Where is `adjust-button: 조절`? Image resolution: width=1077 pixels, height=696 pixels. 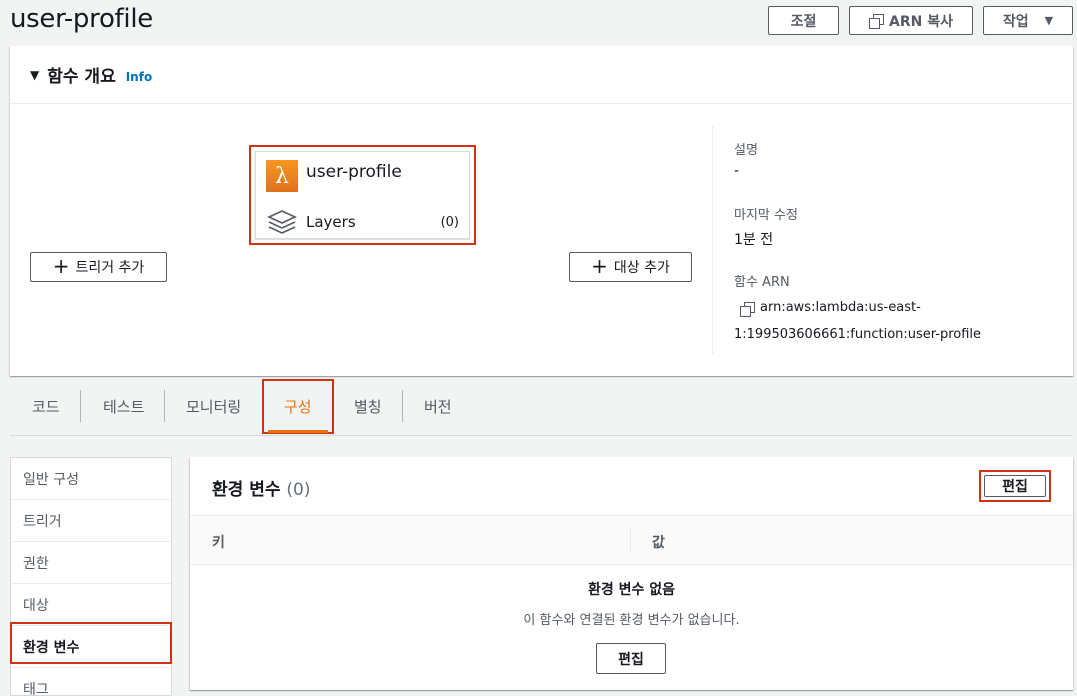
adjust-button: 조절 is located at coordinates (803, 20).